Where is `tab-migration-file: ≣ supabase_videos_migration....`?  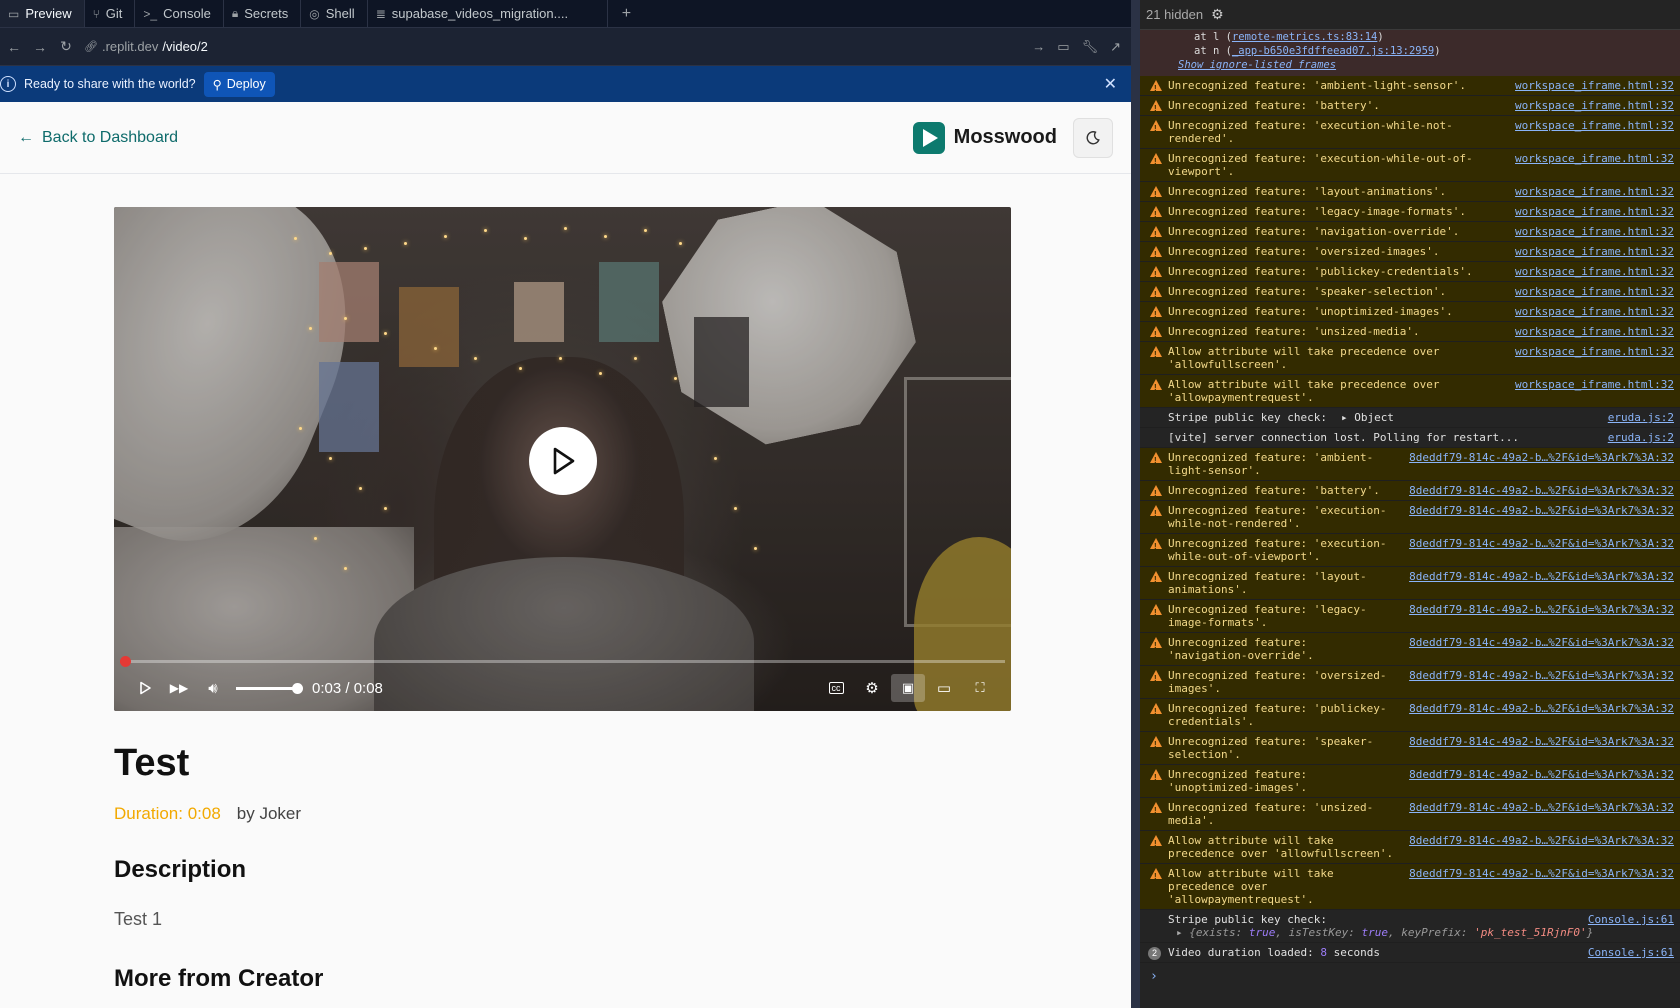
tab-migration-file: ≣ supabase_videos_migration.... is located at coordinates (488, 13).